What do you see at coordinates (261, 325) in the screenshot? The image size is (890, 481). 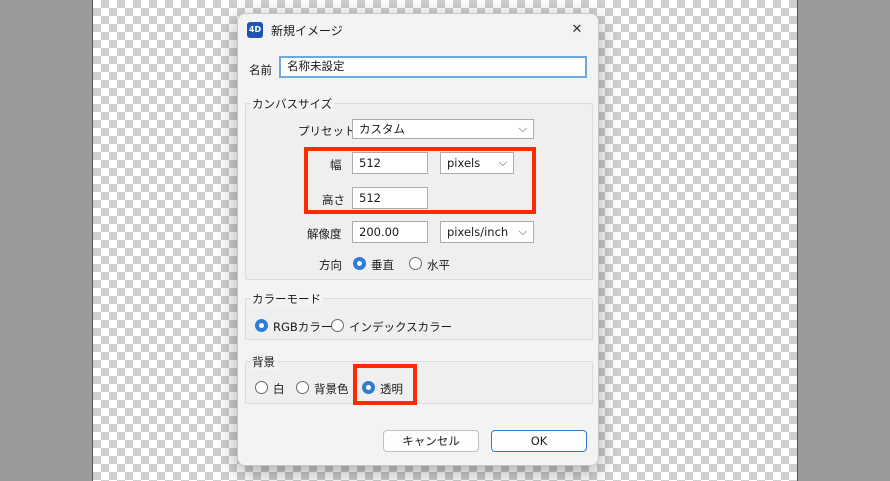 I see `rgb-color-radio` at bounding box center [261, 325].